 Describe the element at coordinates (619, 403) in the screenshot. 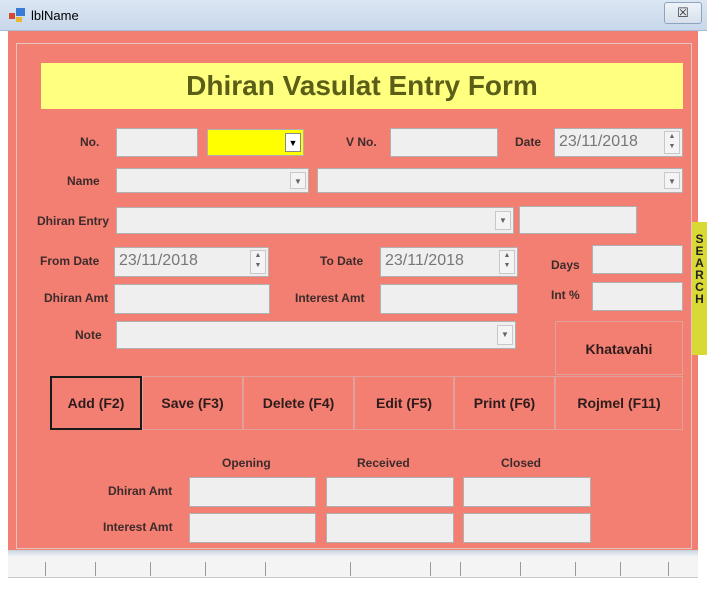

I see `rojmel-button: Rojmel (F11)` at that location.